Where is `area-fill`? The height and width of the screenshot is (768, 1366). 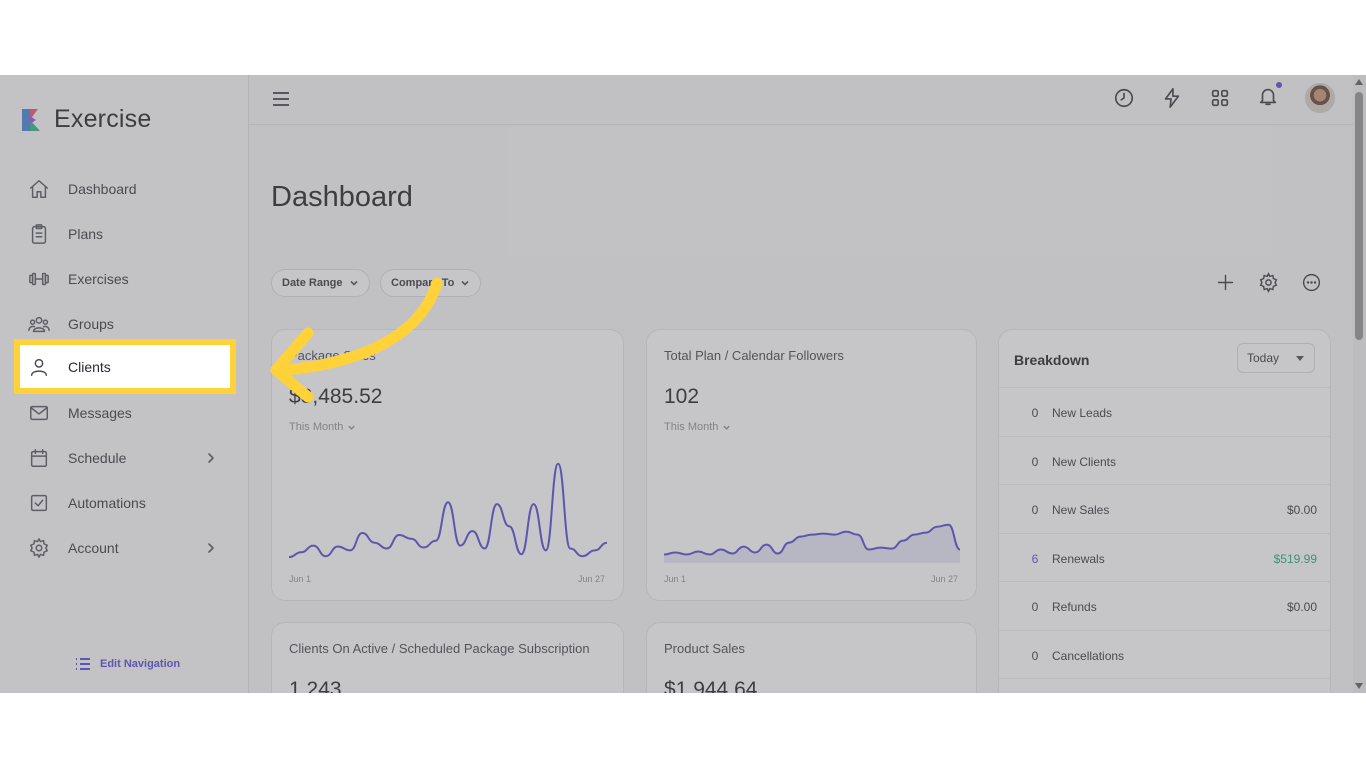
area-fill is located at coordinates (812, 543).